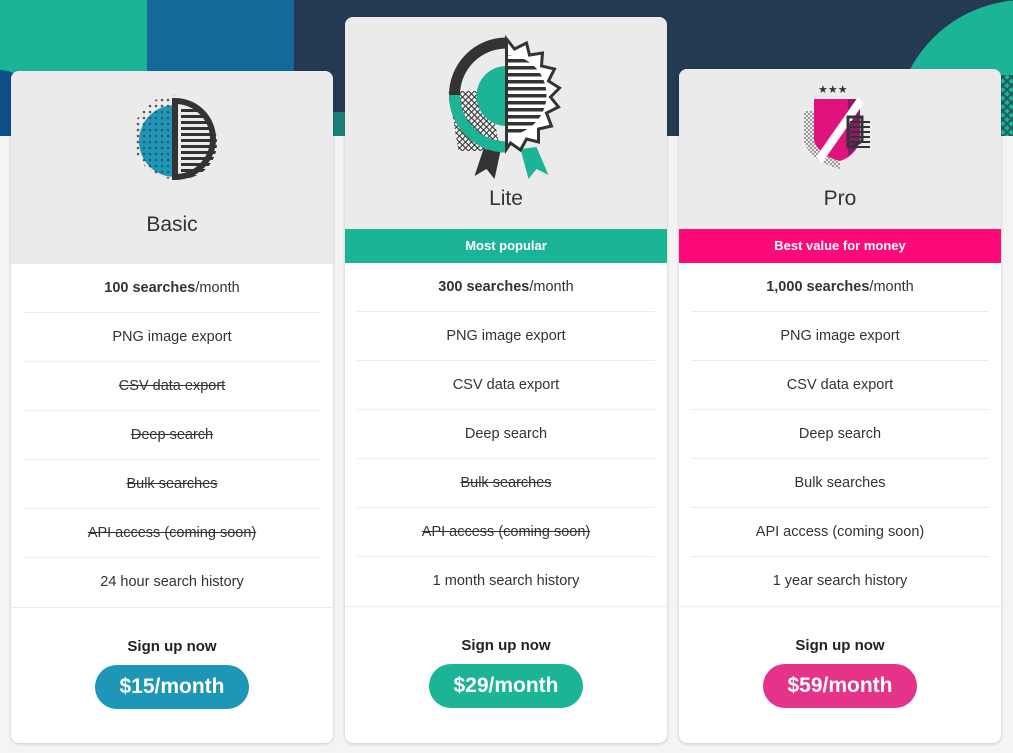 This screenshot has height=753, width=1013. I want to click on plan-name: Basic, so click(172, 224).